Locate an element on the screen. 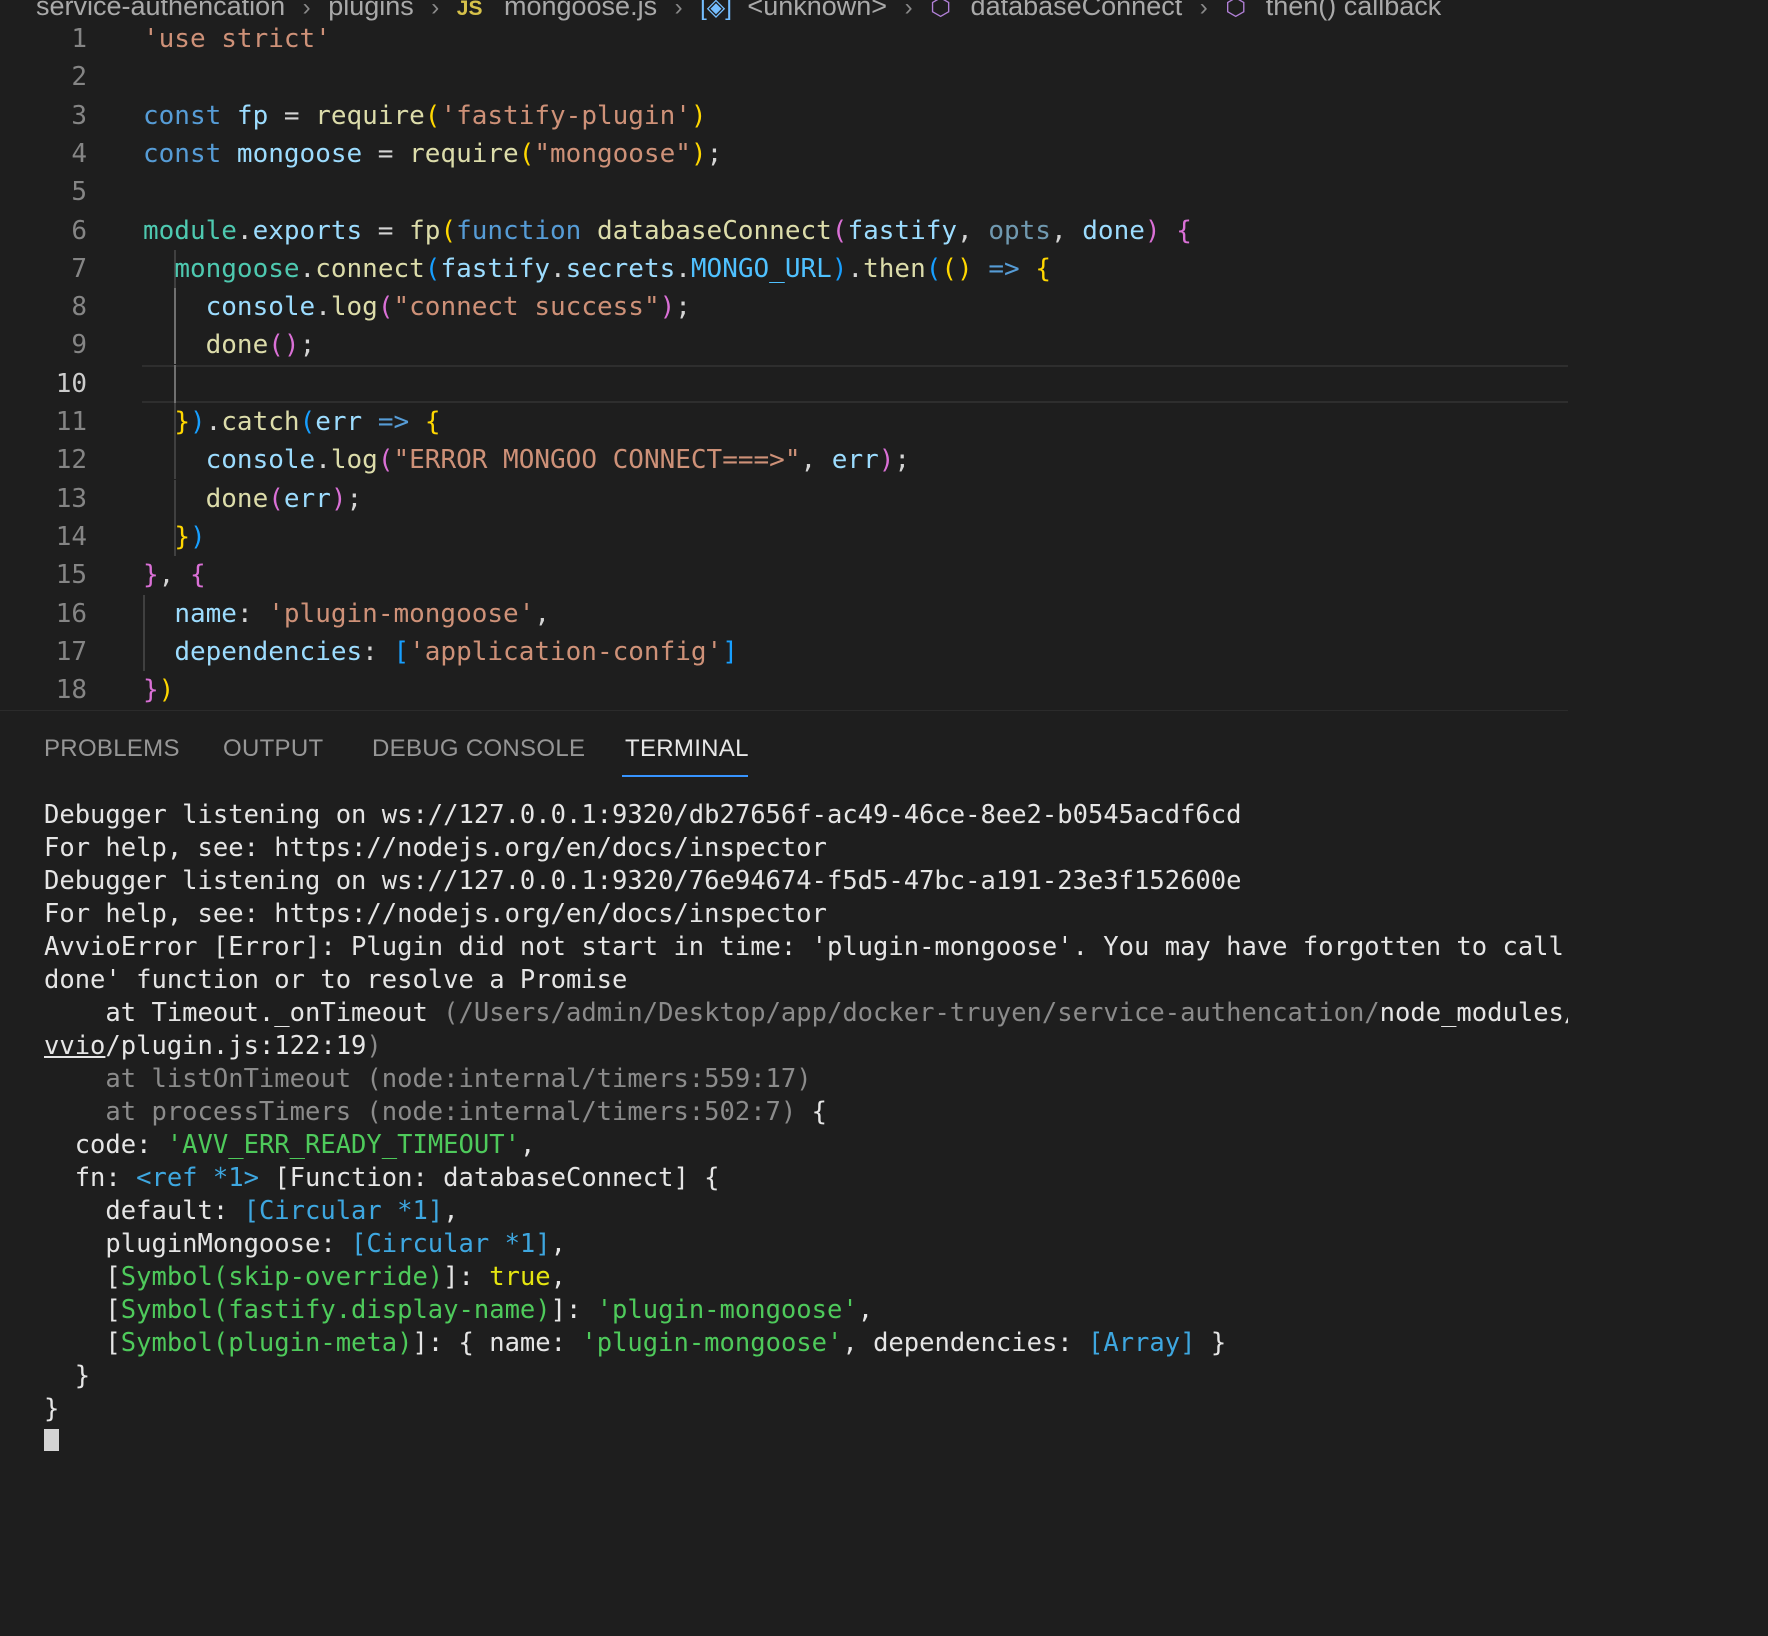 The height and width of the screenshot is (1636, 1768). terminal-line: pluginMongoose: [Circular *1], is located at coordinates (806, 1244).